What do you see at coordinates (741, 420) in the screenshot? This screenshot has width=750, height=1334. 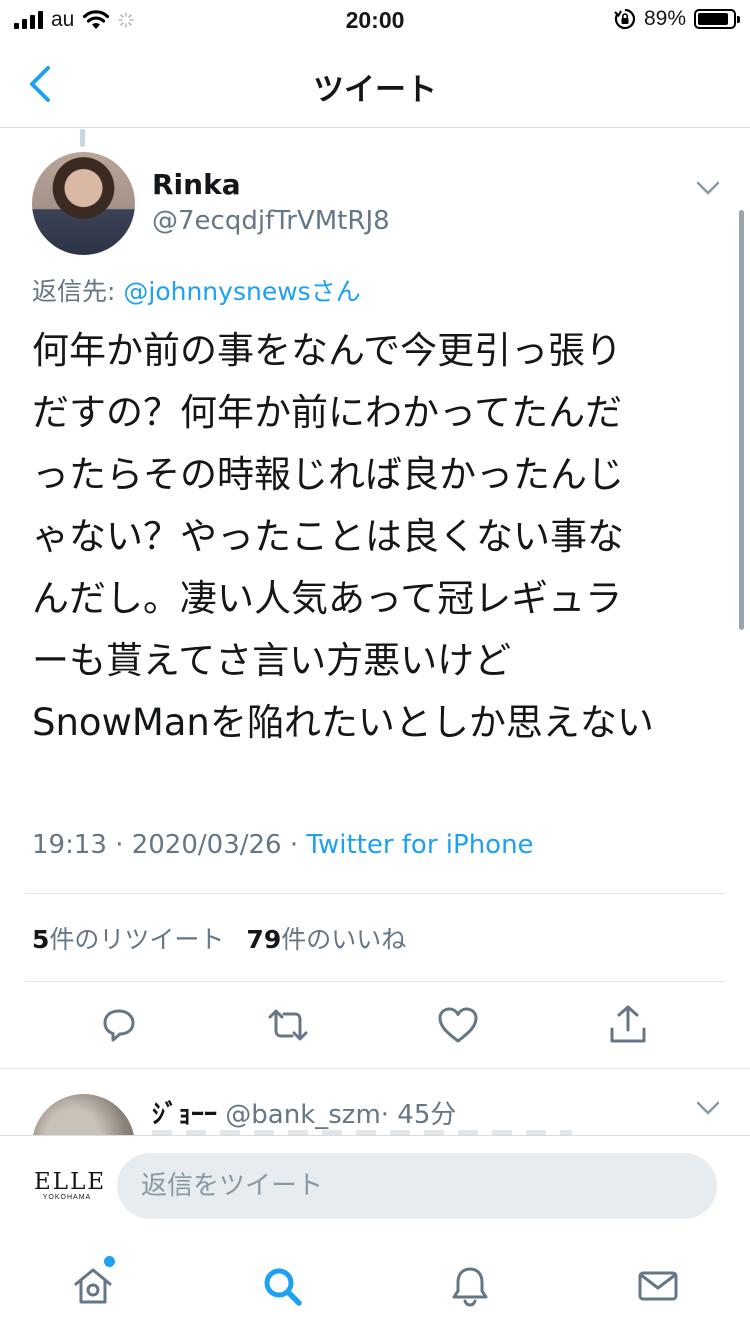 I see `scrollbar` at bounding box center [741, 420].